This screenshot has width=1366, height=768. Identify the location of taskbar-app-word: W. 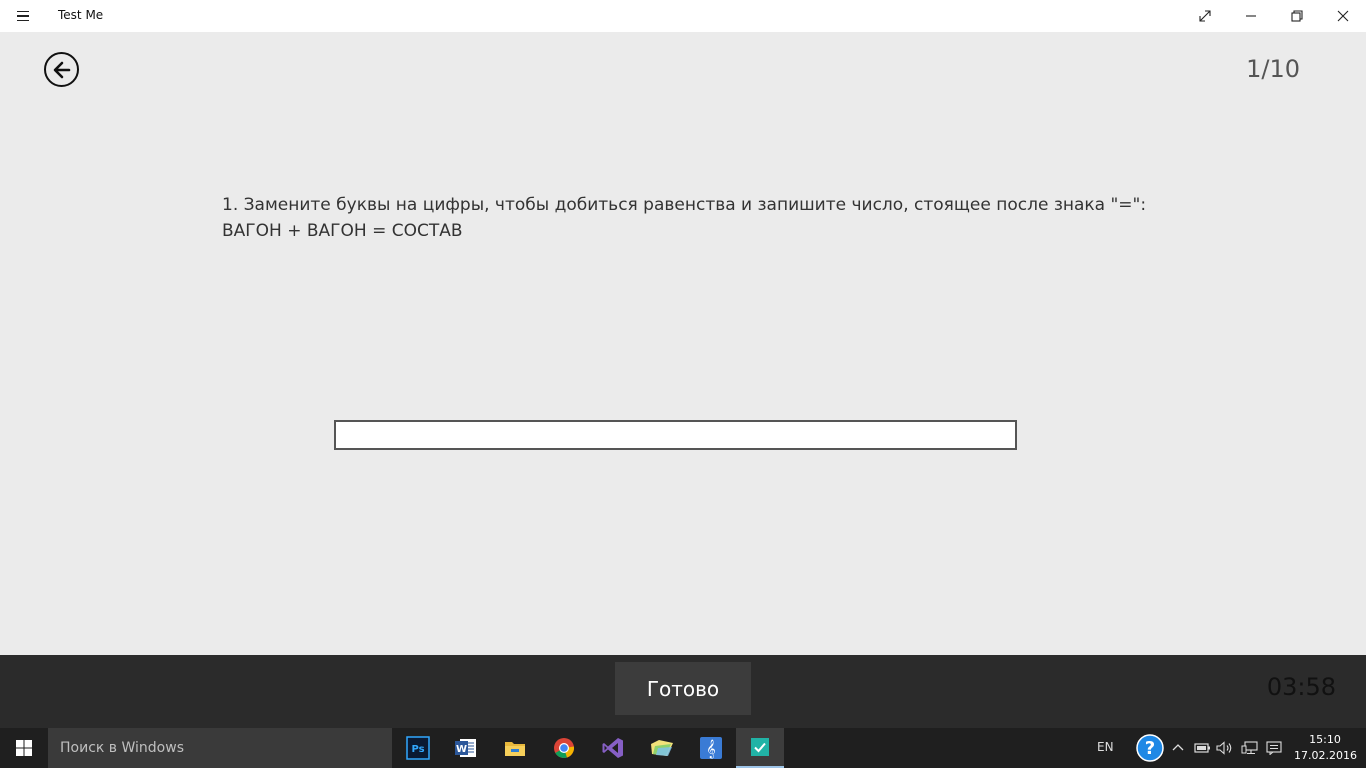
(466, 748).